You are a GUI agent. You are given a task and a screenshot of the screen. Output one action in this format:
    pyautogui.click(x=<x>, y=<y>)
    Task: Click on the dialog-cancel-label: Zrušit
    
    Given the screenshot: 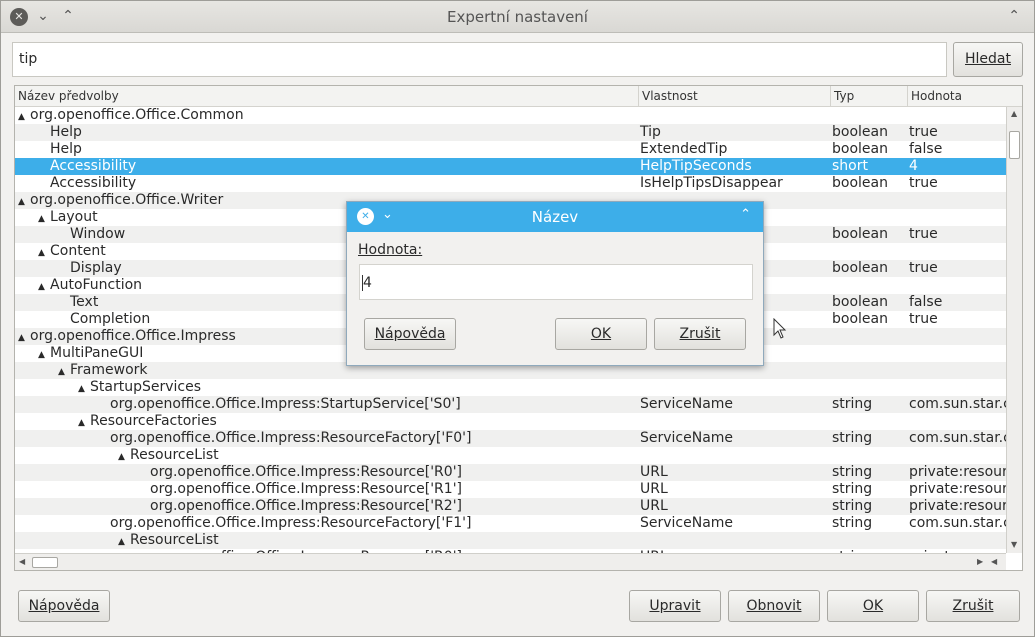 What is the action you would take?
    pyautogui.click(x=700, y=334)
    